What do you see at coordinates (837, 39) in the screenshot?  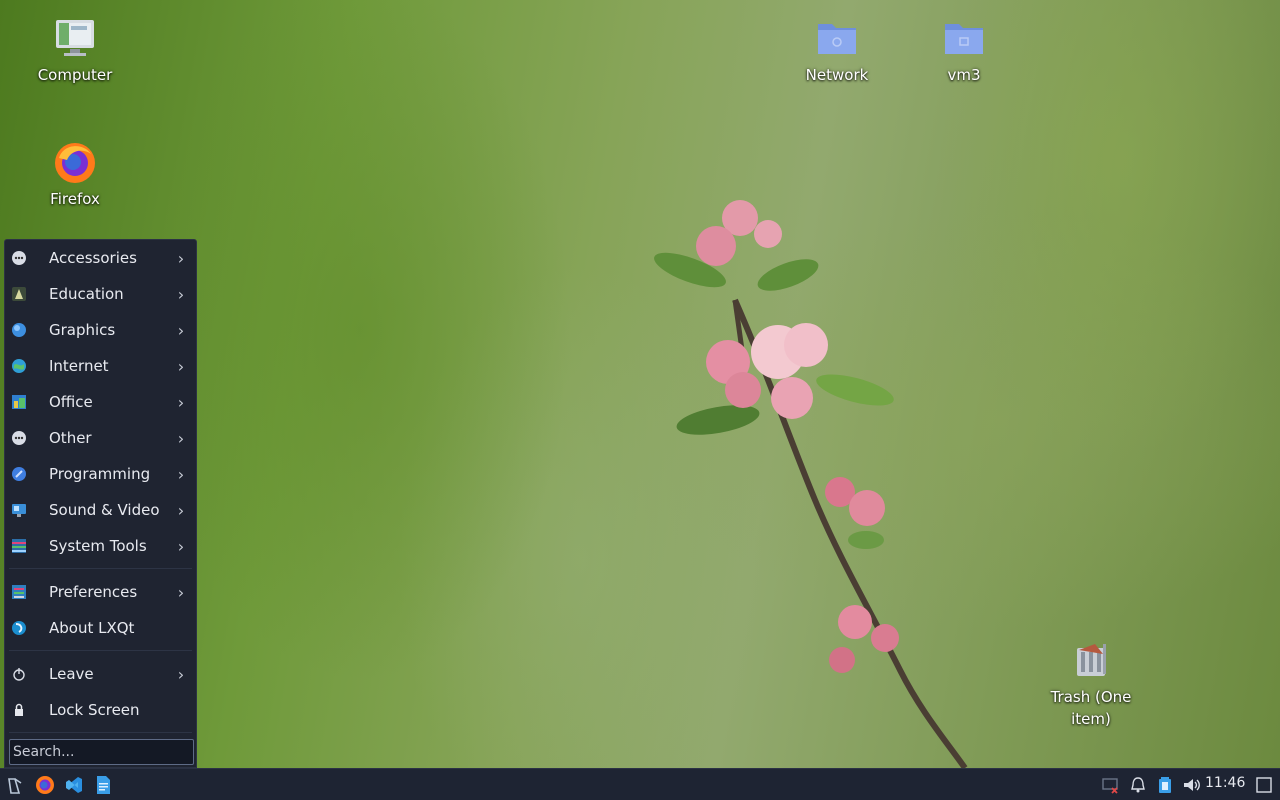 I see `network-folder-icon` at bounding box center [837, 39].